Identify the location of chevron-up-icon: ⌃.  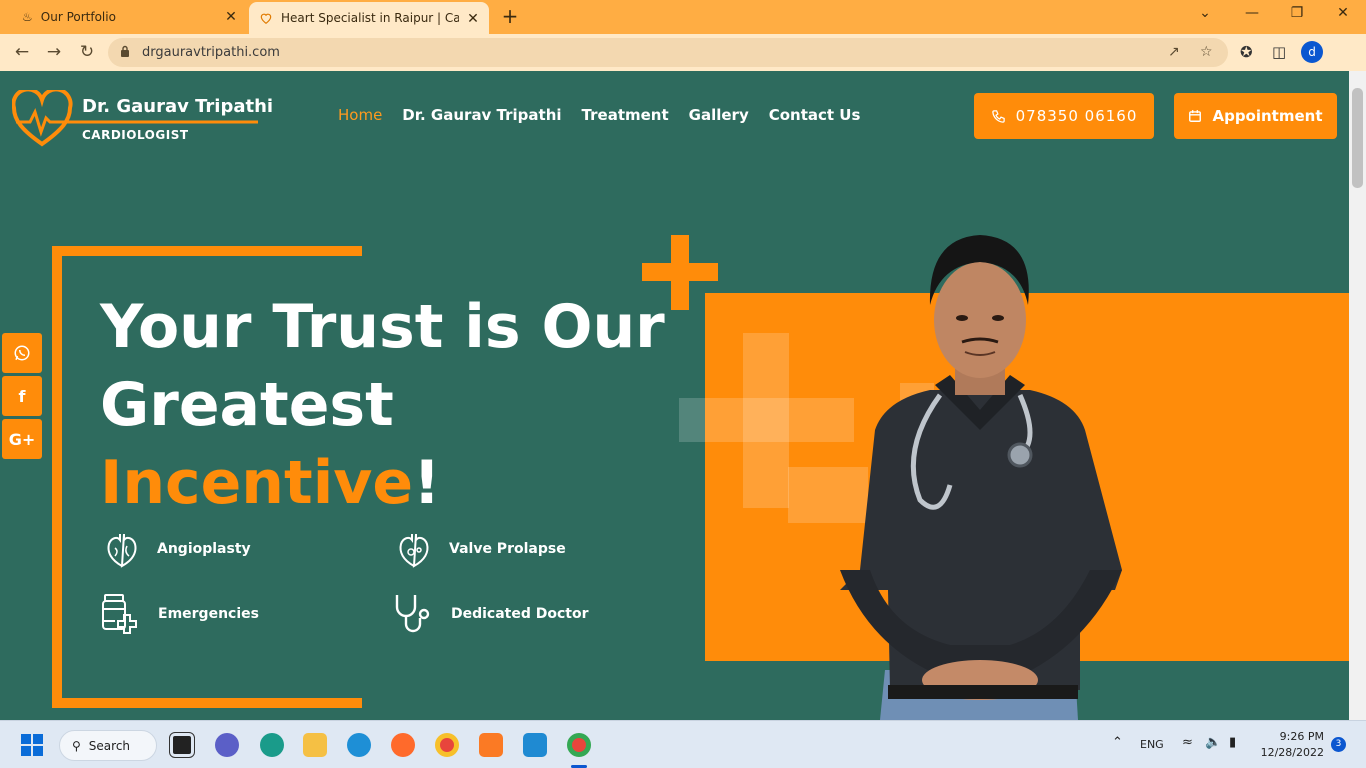
(1117, 742).